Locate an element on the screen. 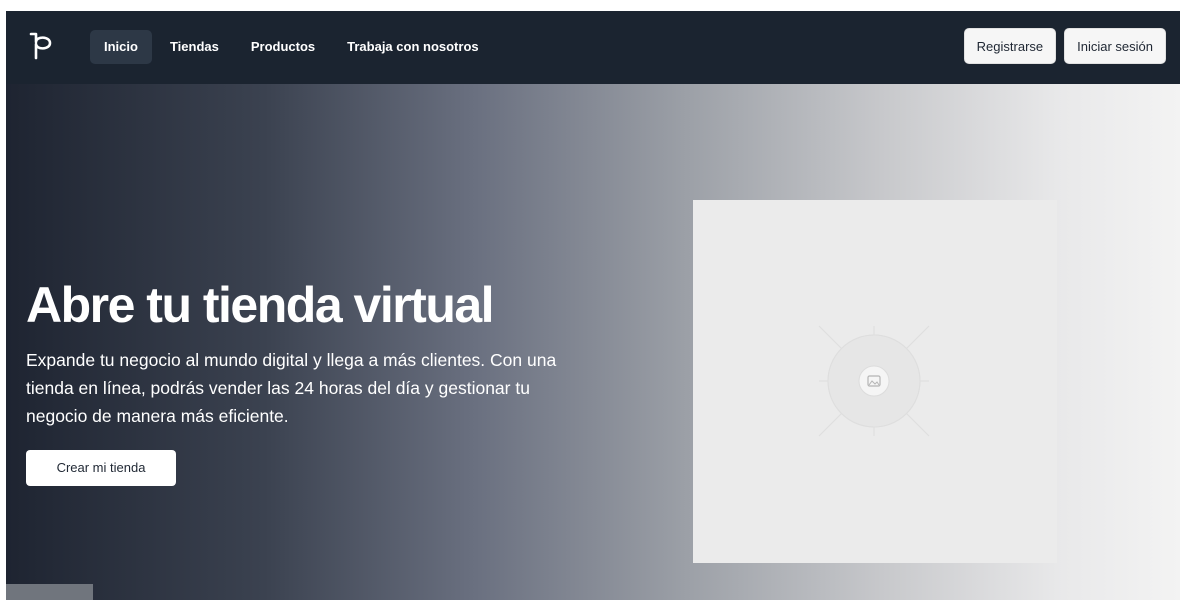 This screenshot has width=1180, height=600. nav-link-inicio: Inicio is located at coordinates (121, 47).